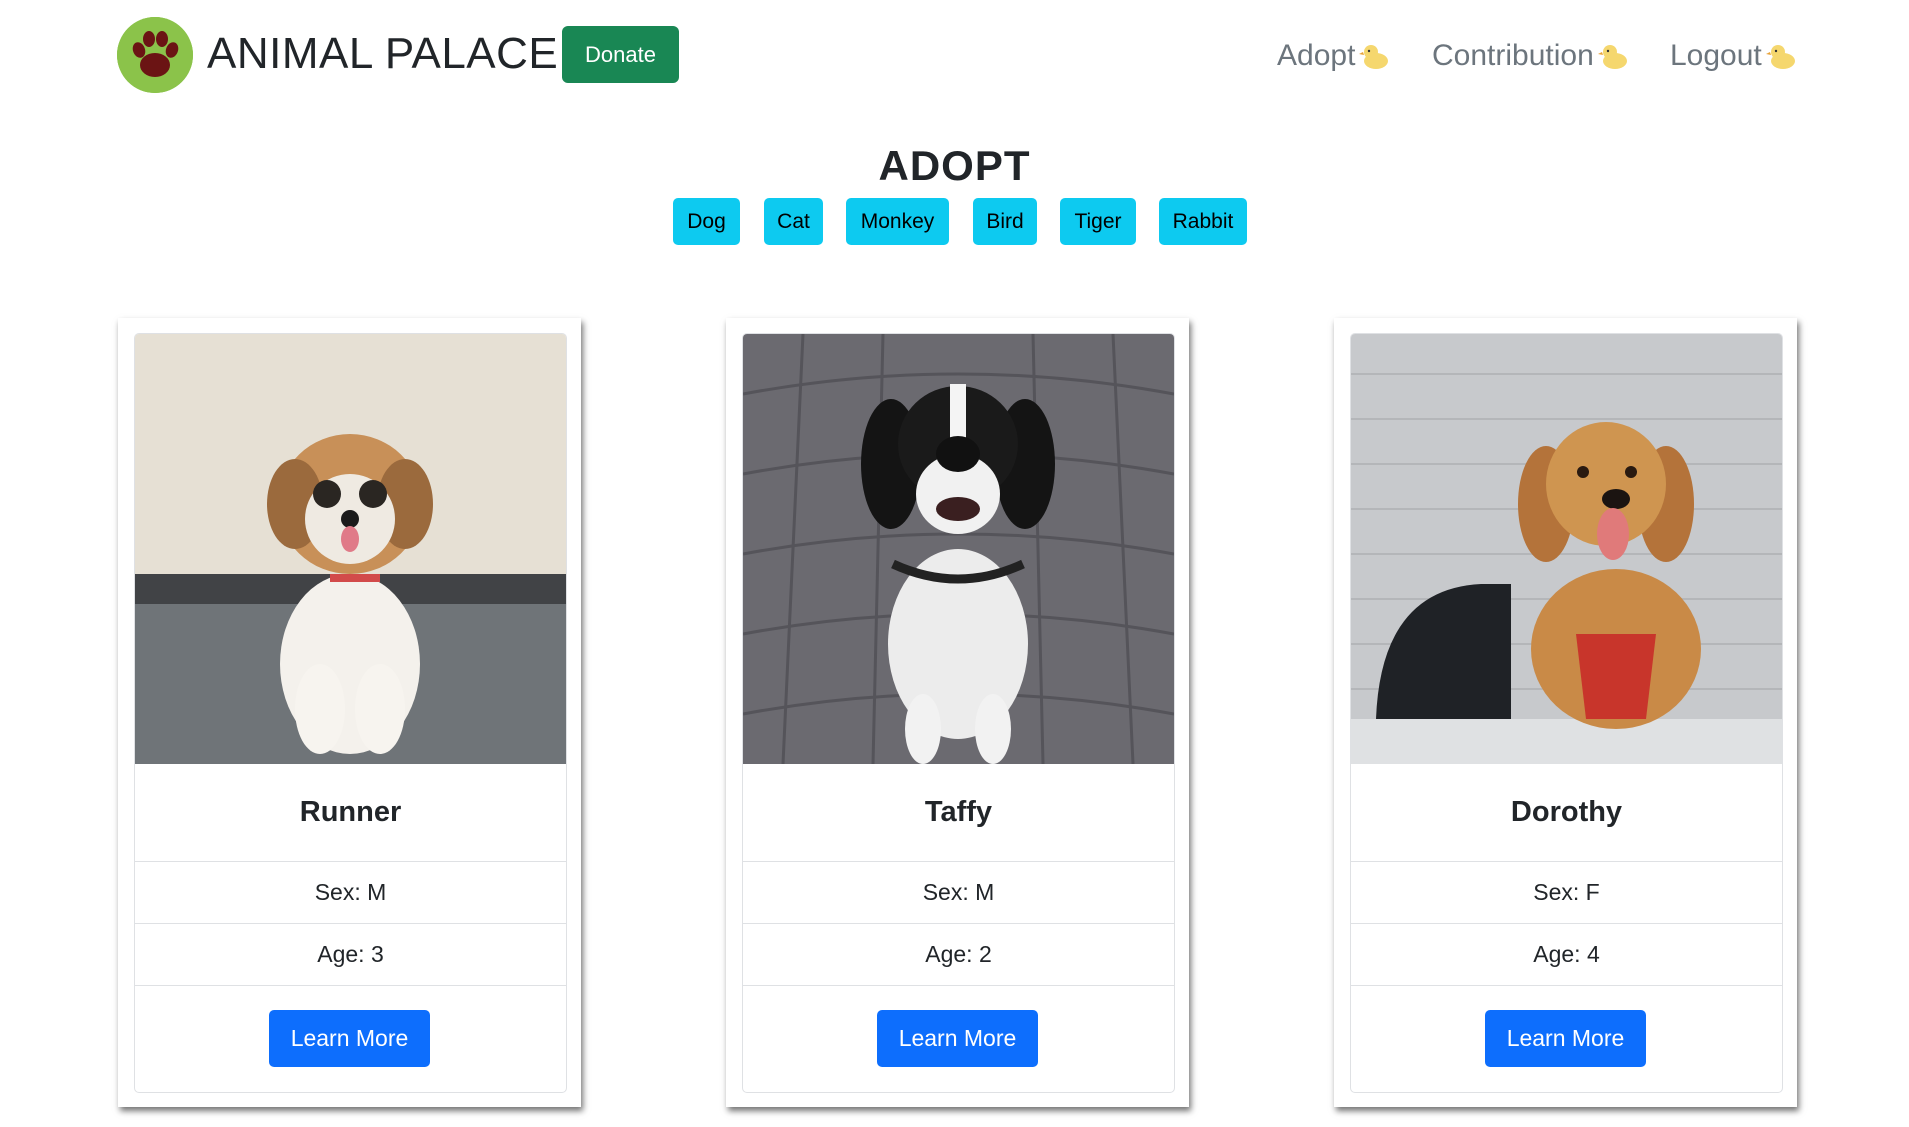 Image resolution: width=1909 pixels, height=1127 pixels. I want to click on nav-label: Adopt, so click(1316, 55).